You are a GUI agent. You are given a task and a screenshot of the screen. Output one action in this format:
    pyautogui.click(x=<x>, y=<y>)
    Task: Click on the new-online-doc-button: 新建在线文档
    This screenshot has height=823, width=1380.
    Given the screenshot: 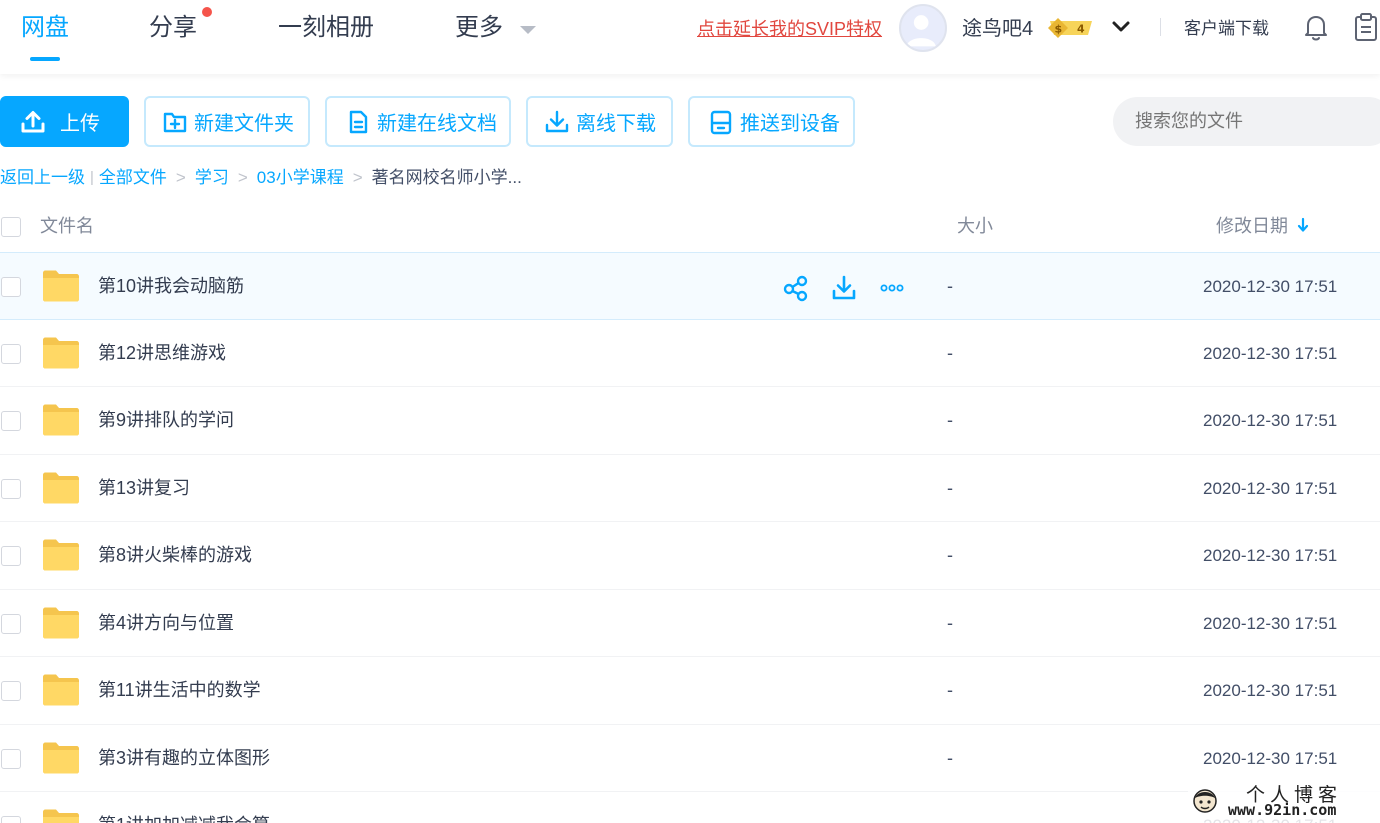 What is the action you would take?
    pyautogui.click(x=418, y=121)
    